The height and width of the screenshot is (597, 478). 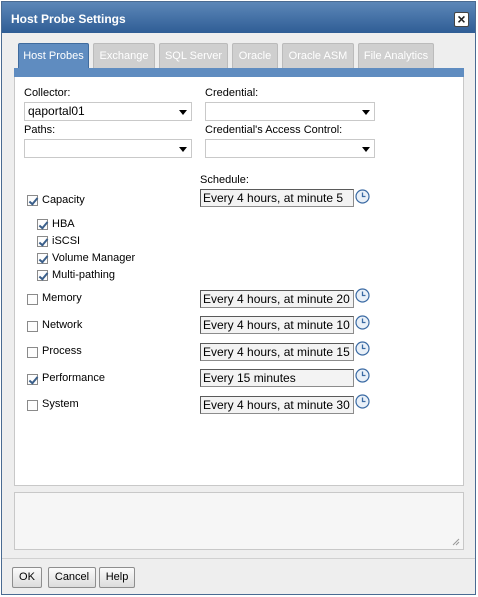 I want to click on volume-manager-checkbox, so click(x=42, y=258).